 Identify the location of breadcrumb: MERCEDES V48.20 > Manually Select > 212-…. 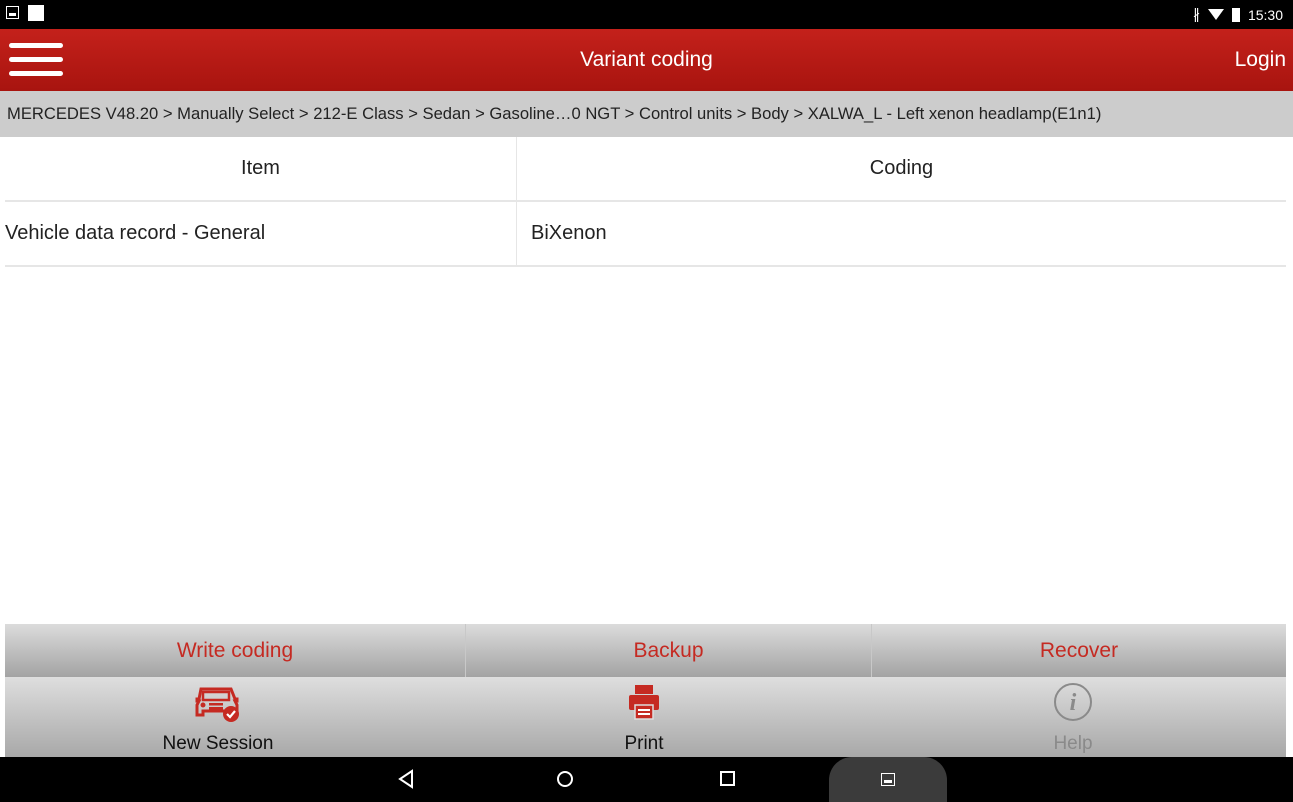
(646, 114).